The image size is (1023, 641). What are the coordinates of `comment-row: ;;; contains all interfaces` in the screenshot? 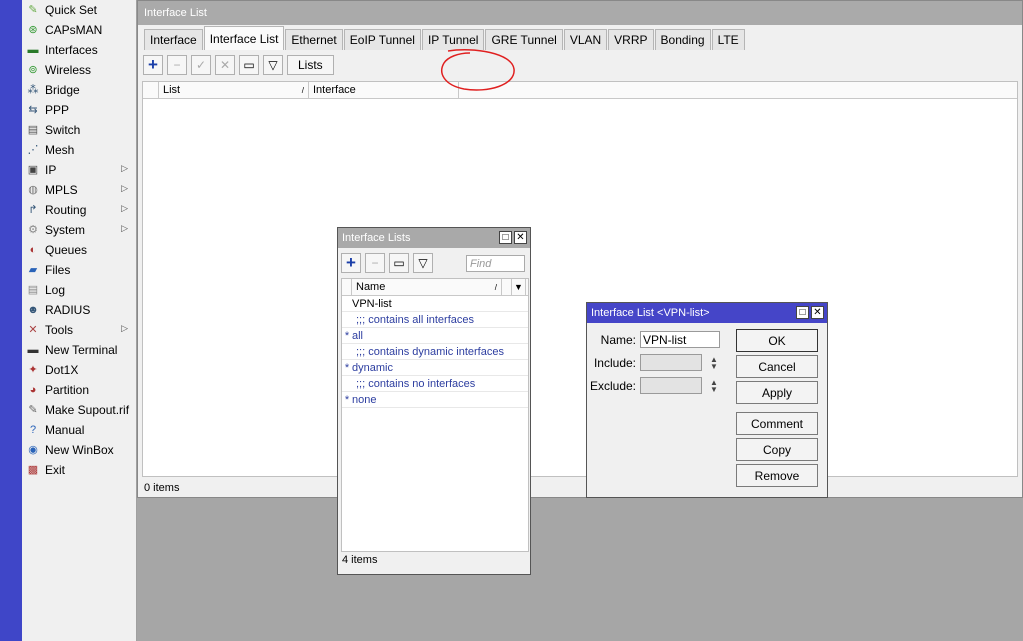 It's located at (435, 320).